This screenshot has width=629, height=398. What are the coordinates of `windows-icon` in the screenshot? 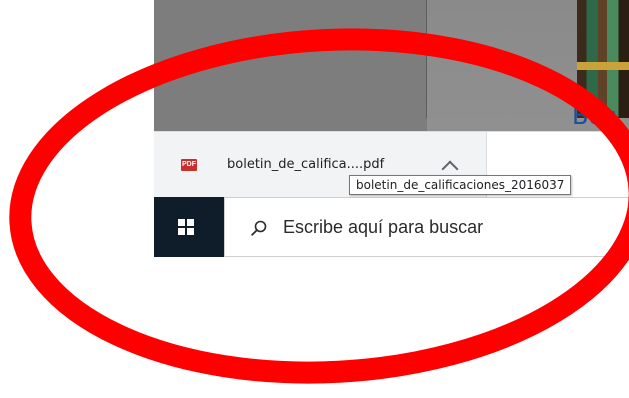 It's located at (186, 227).